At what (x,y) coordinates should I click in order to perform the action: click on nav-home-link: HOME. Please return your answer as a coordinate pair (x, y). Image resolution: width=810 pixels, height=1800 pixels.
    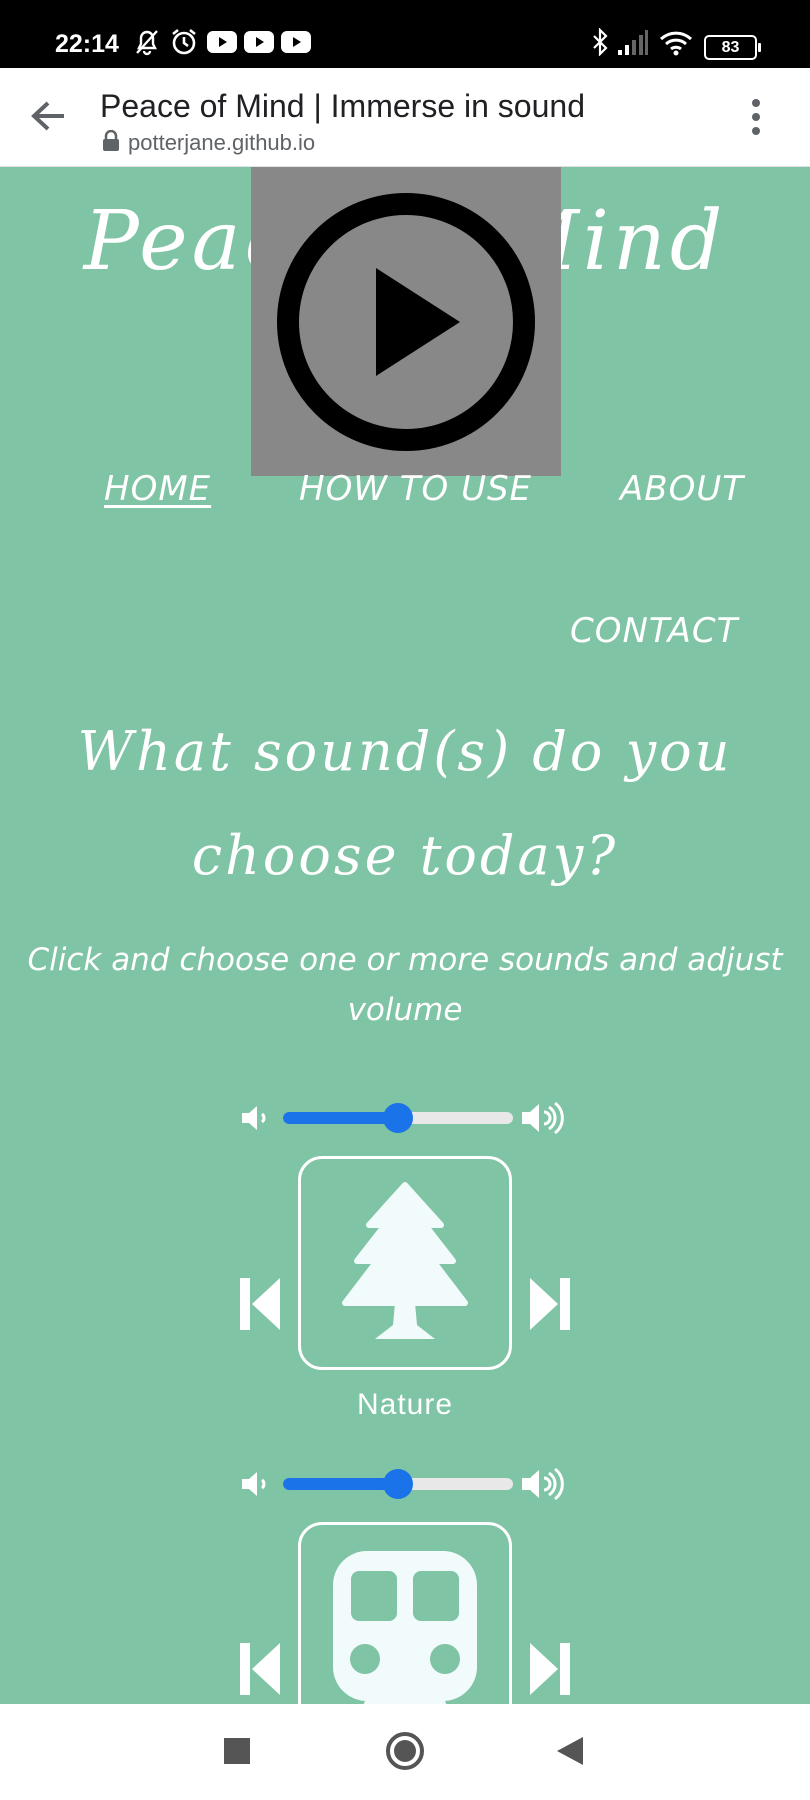
    Looking at the image, I should click on (157, 489).